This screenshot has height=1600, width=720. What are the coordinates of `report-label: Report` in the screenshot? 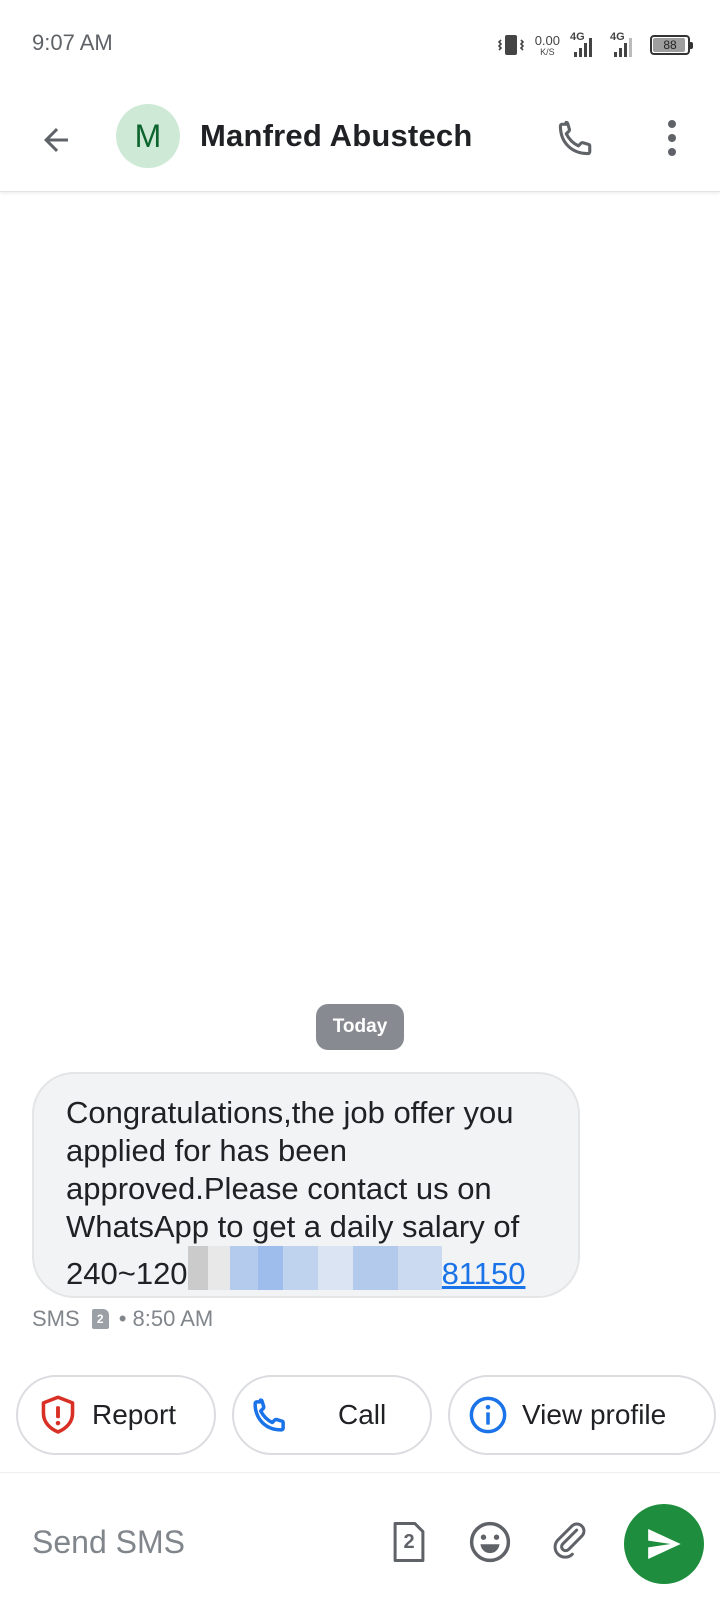 It's located at (134, 1414).